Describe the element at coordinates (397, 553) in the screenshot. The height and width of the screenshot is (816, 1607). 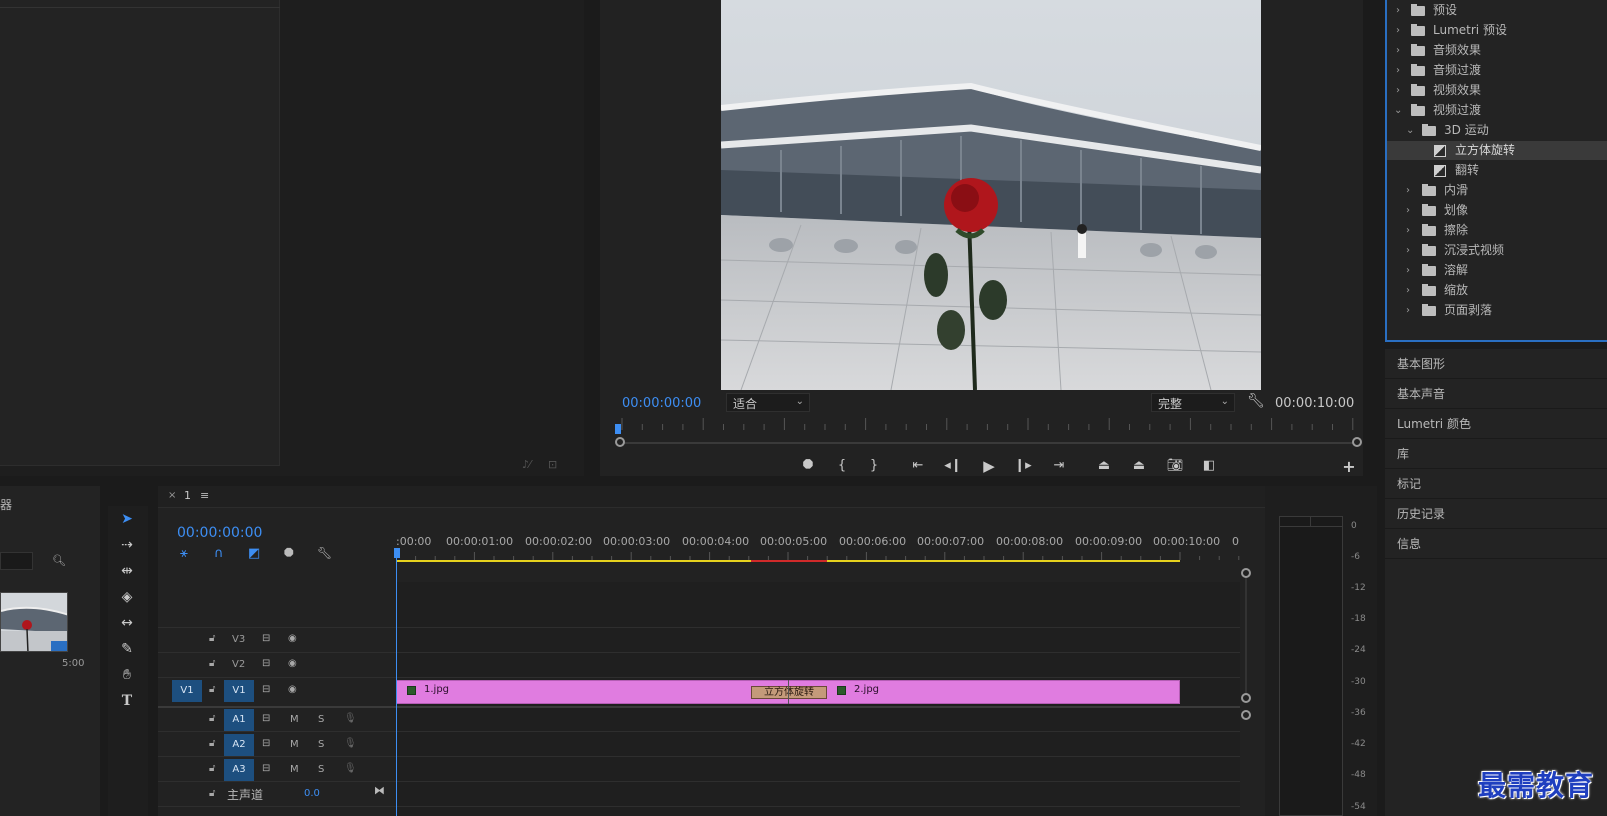
I see `timeline-playhead-handle` at that location.